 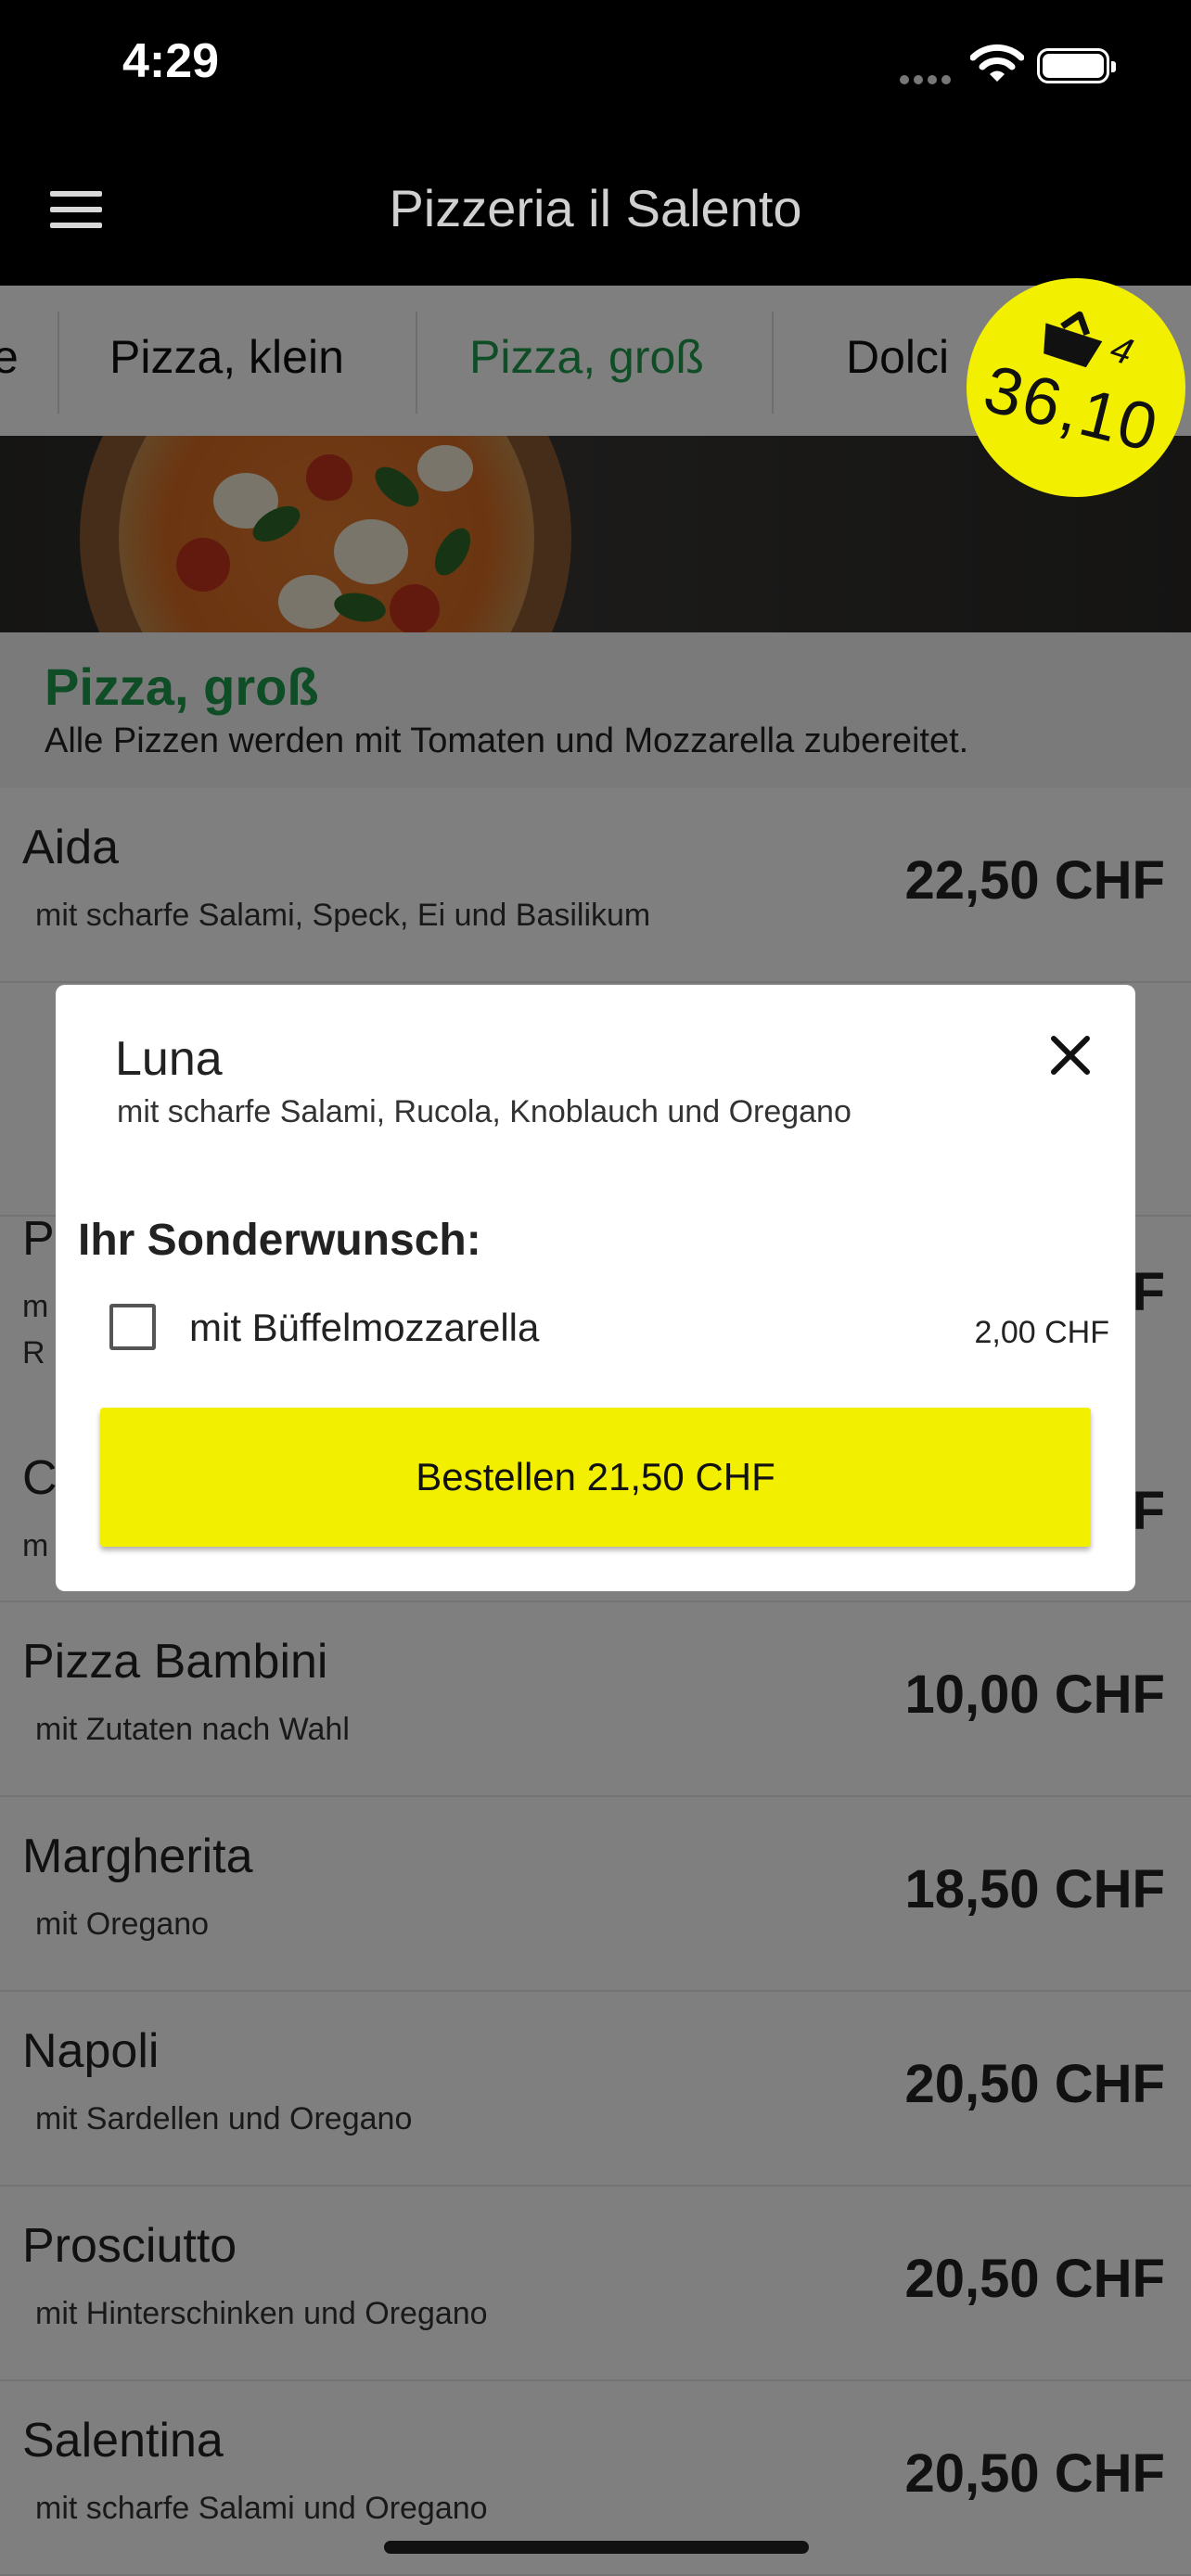 I want to click on status-bar: 4:29, so click(x=595, y=65).